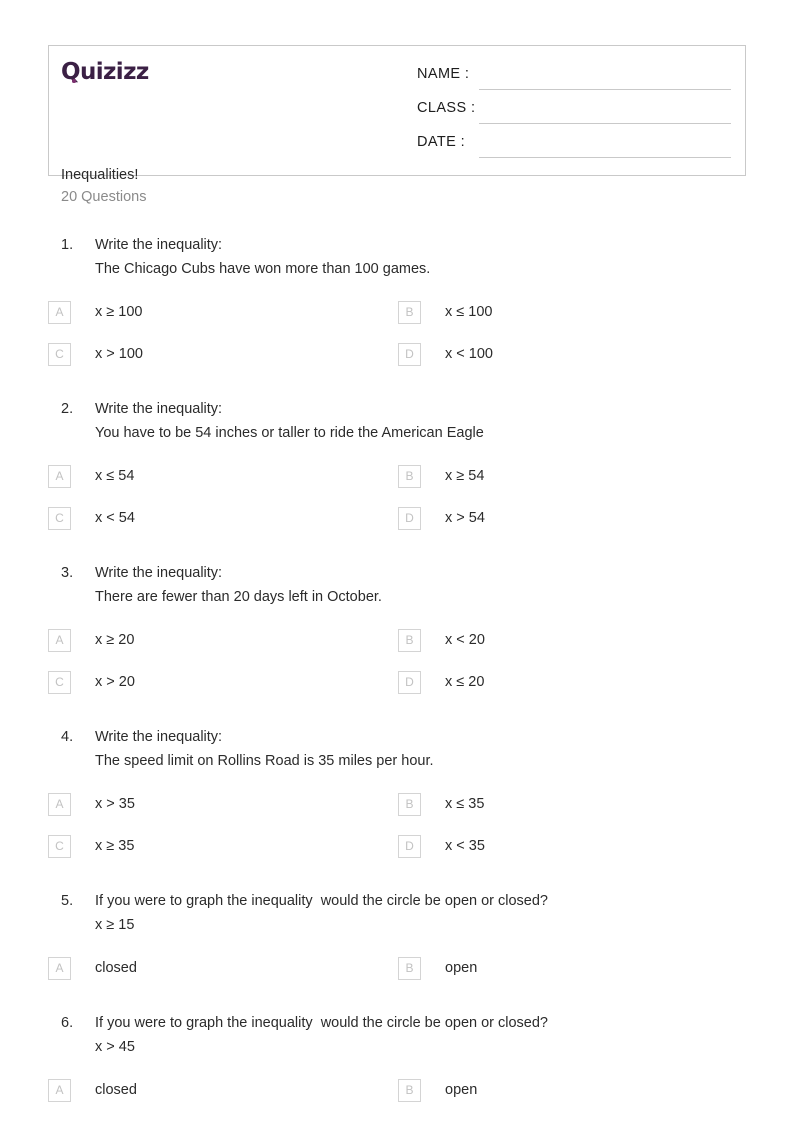 Image resolution: width=794 pixels, height=1123 pixels. I want to click on date-field-row: DATE :, so click(578, 151).